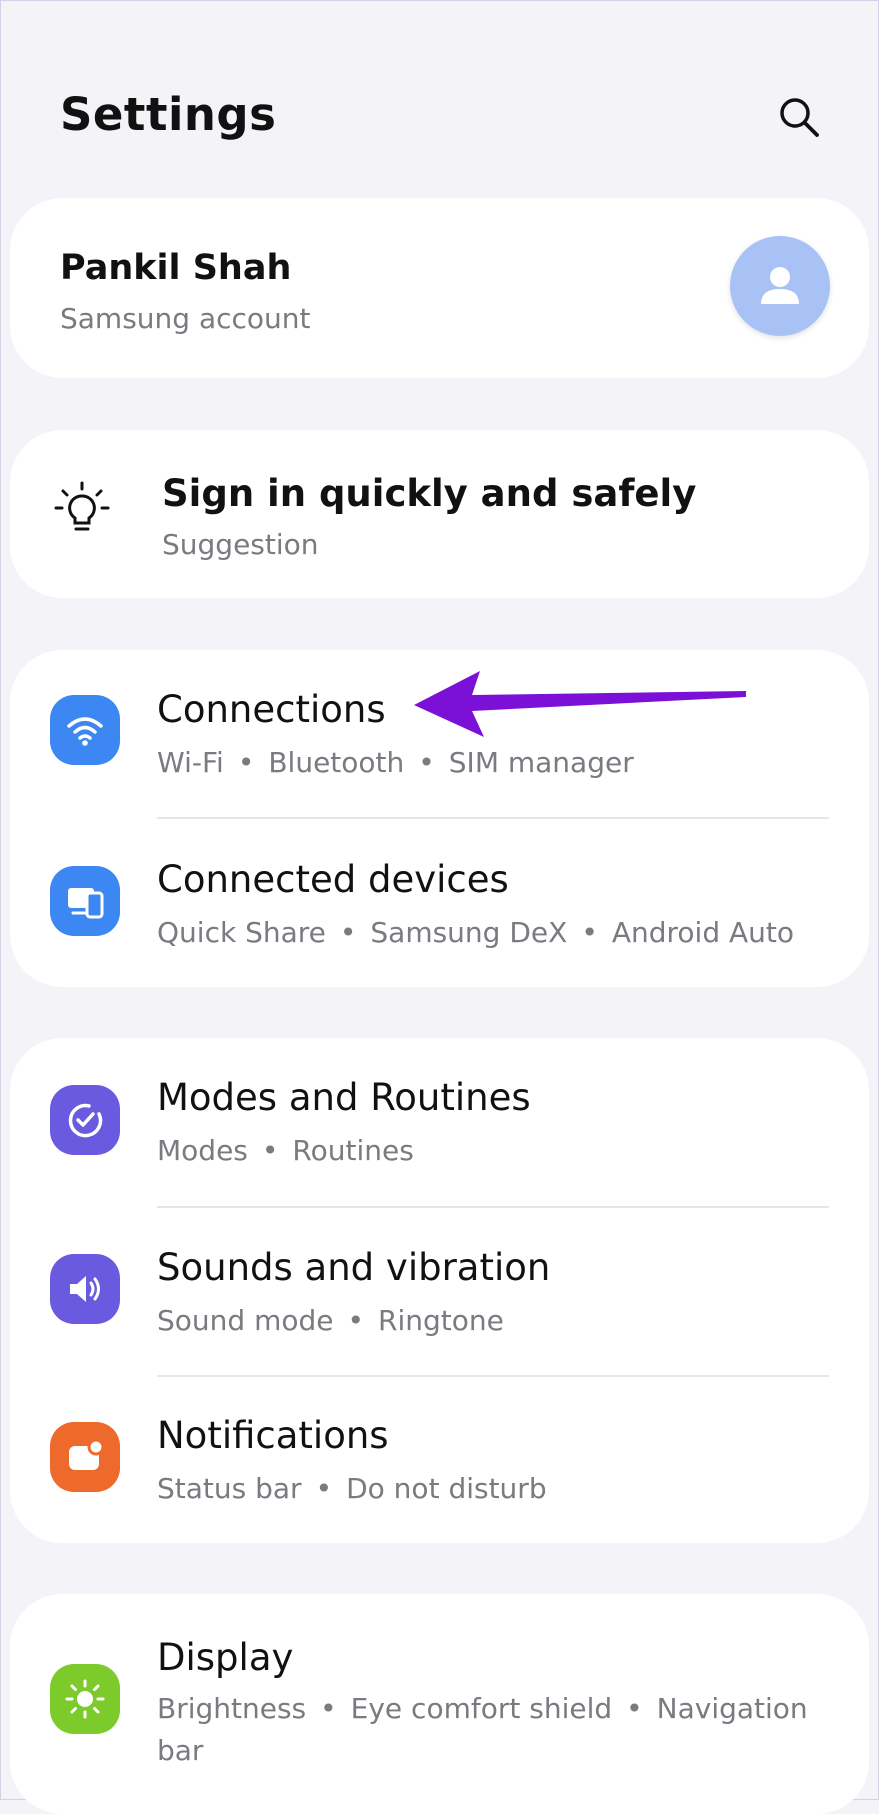 The image size is (879, 1814). I want to click on subtitle-part: Status bar, so click(229, 1488).